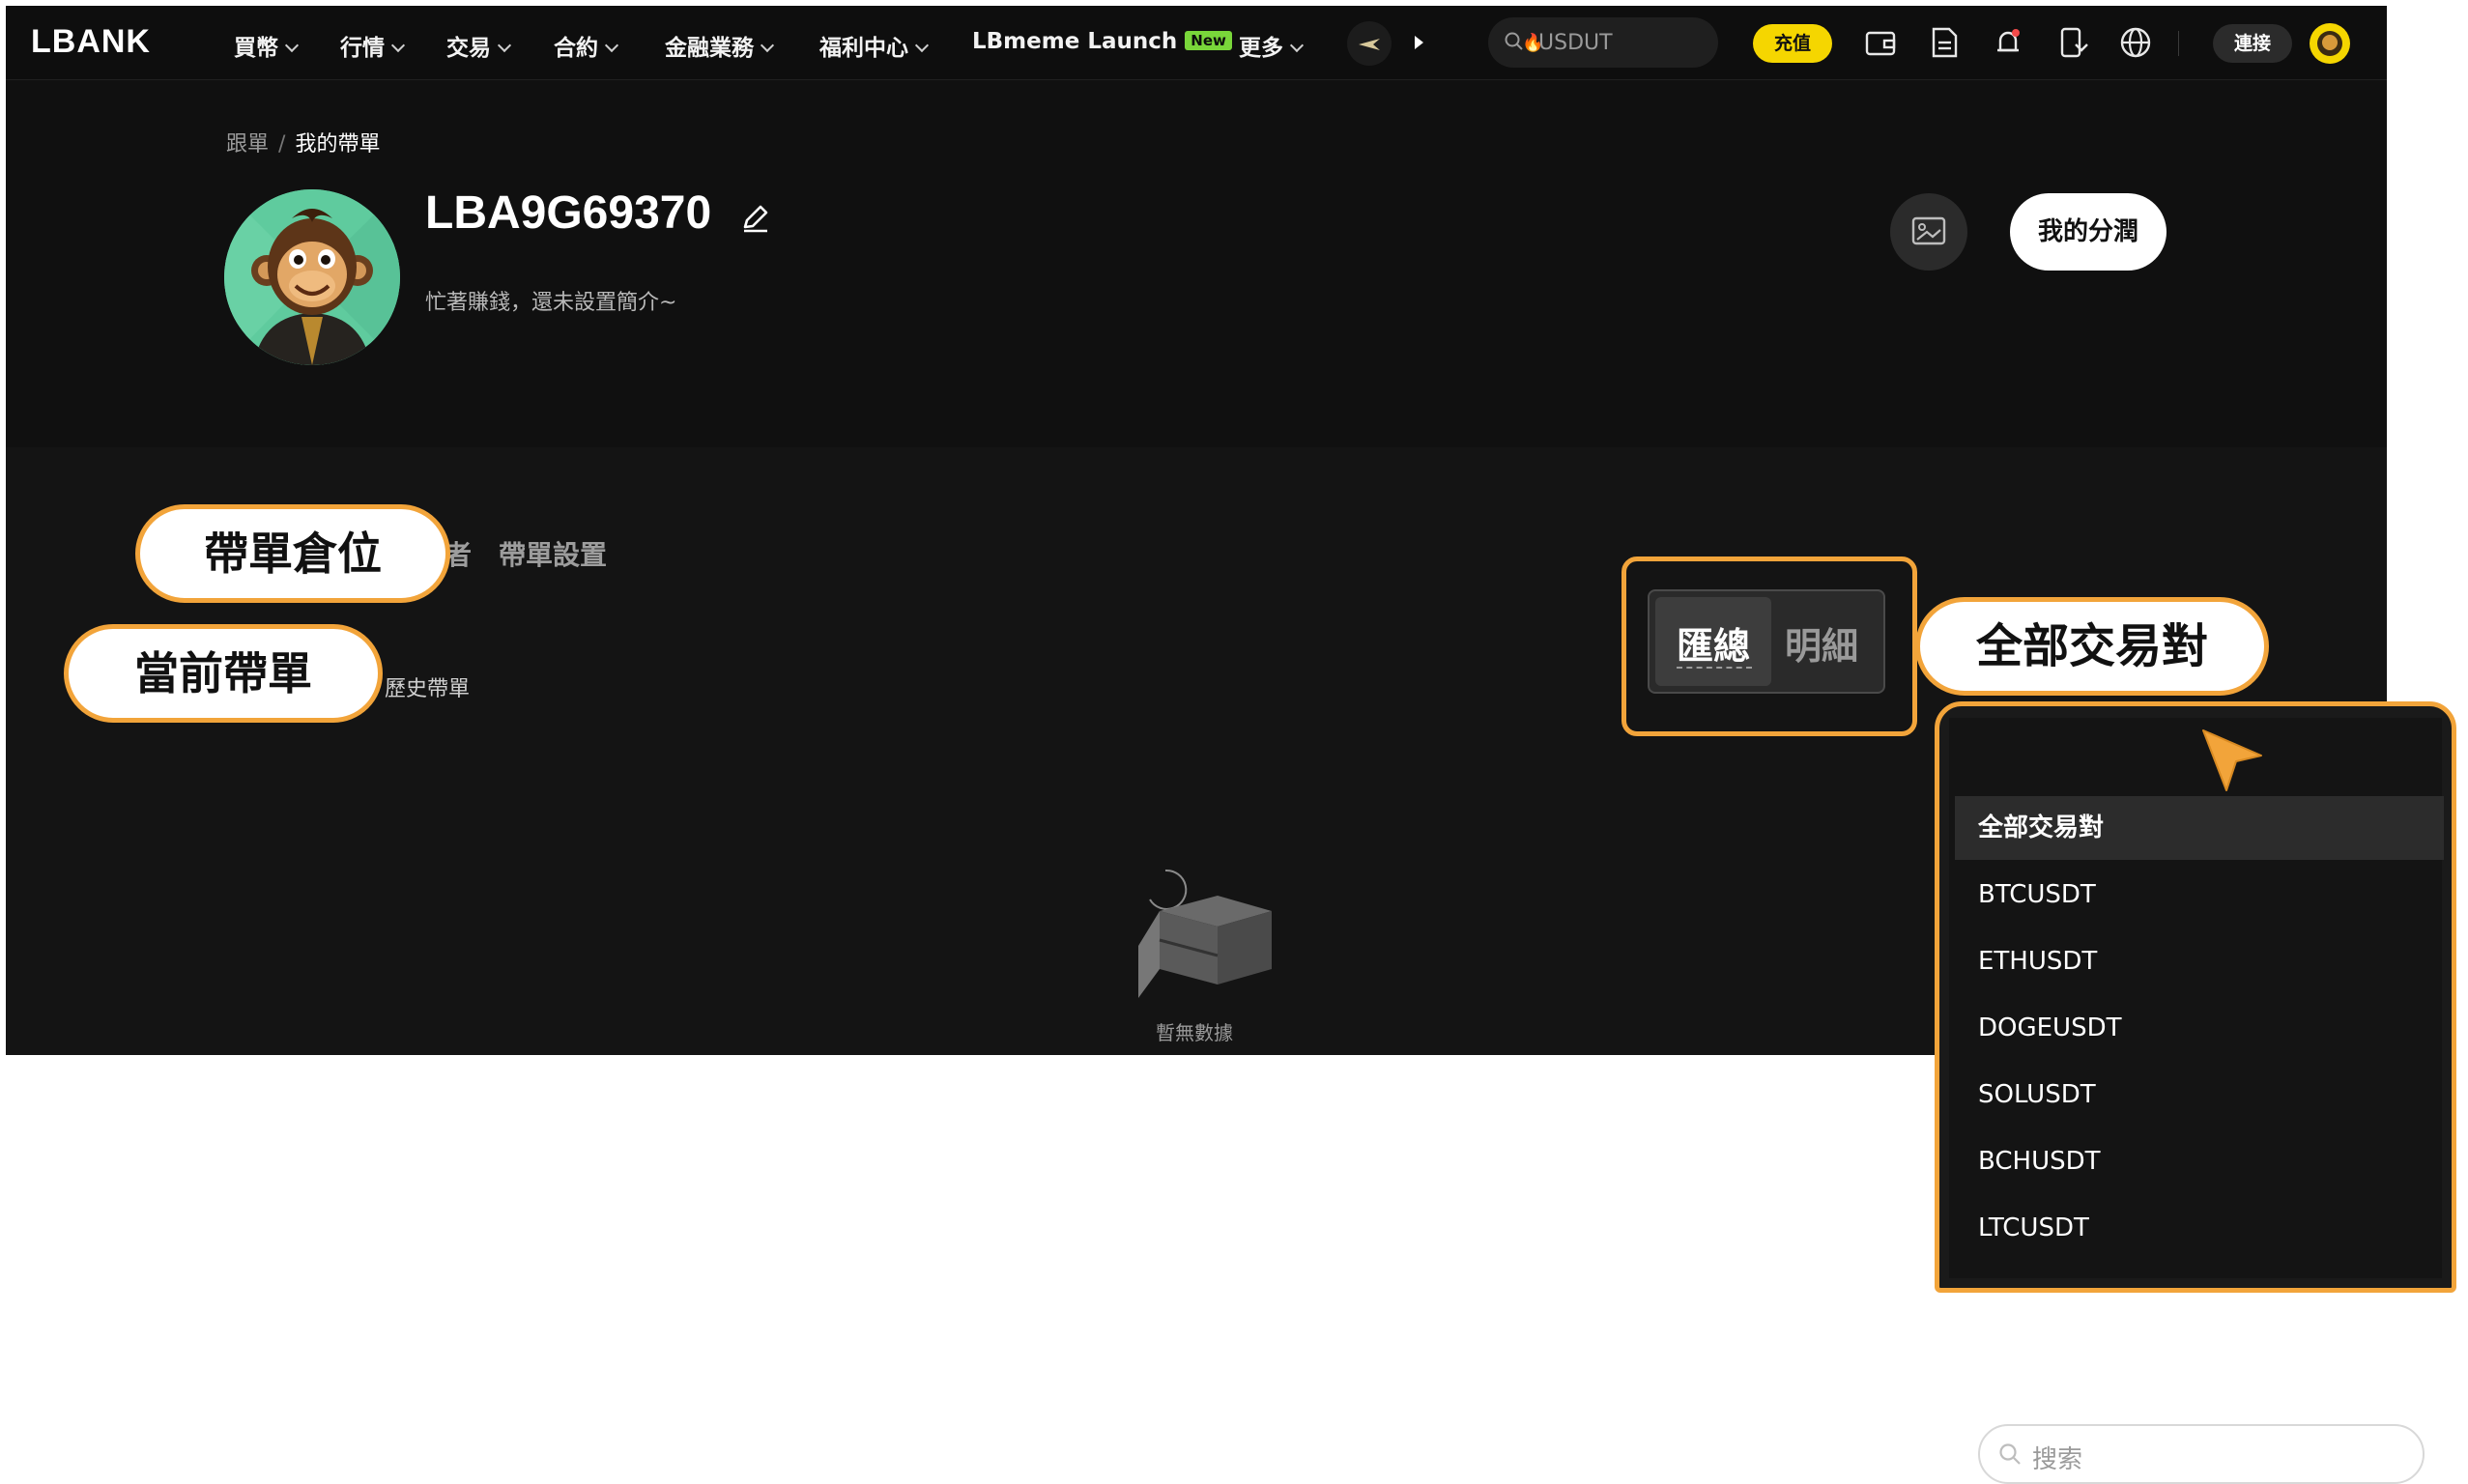  What do you see at coordinates (1194, 1032) in the screenshot?
I see `empty-state-text: 暫無數據` at bounding box center [1194, 1032].